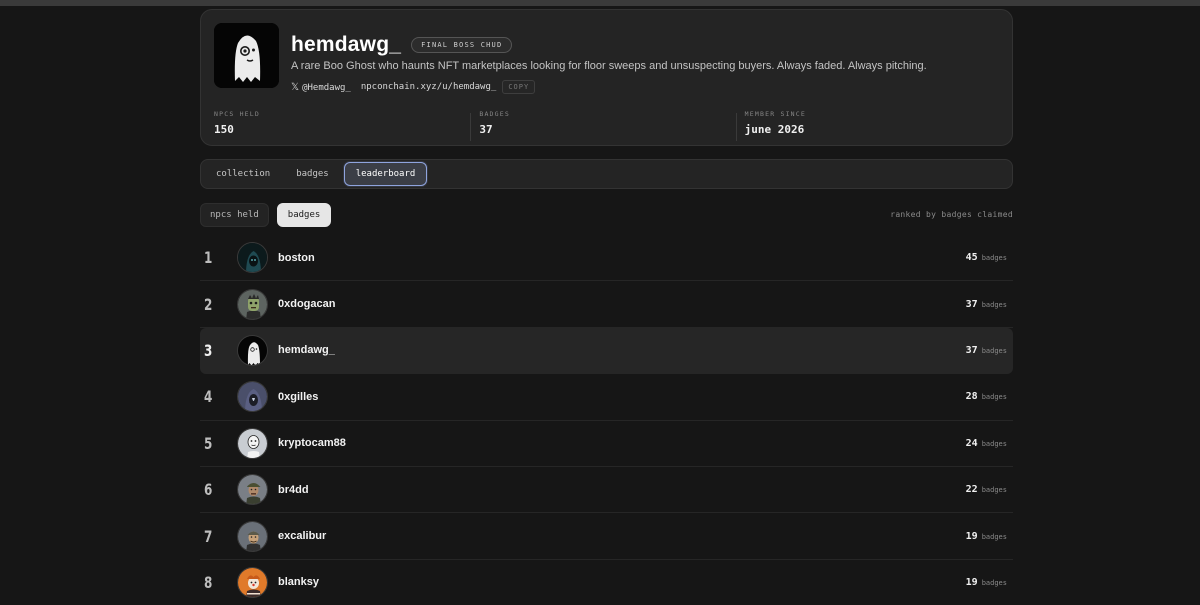 This screenshot has width=1200, height=605. Describe the element at coordinates (462, 45) in the screenshot. I see `title-badge: FINAL BOSS CHUD` at that location.